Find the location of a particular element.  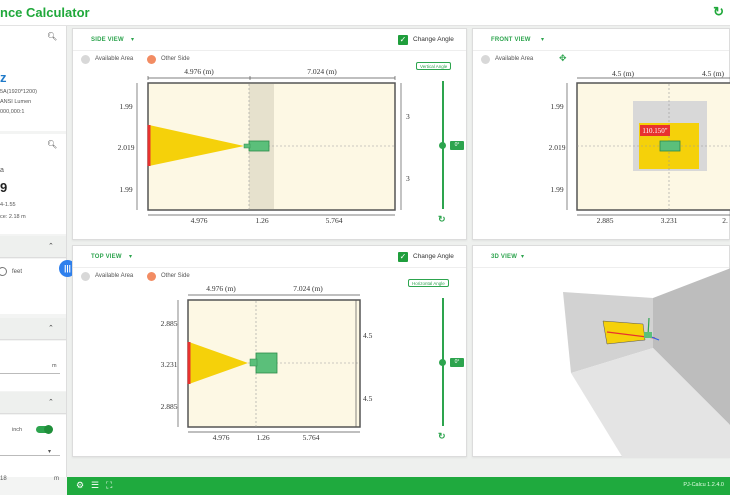

screen-distance: ce: 2.18 m is located at coordinates (13, 217).